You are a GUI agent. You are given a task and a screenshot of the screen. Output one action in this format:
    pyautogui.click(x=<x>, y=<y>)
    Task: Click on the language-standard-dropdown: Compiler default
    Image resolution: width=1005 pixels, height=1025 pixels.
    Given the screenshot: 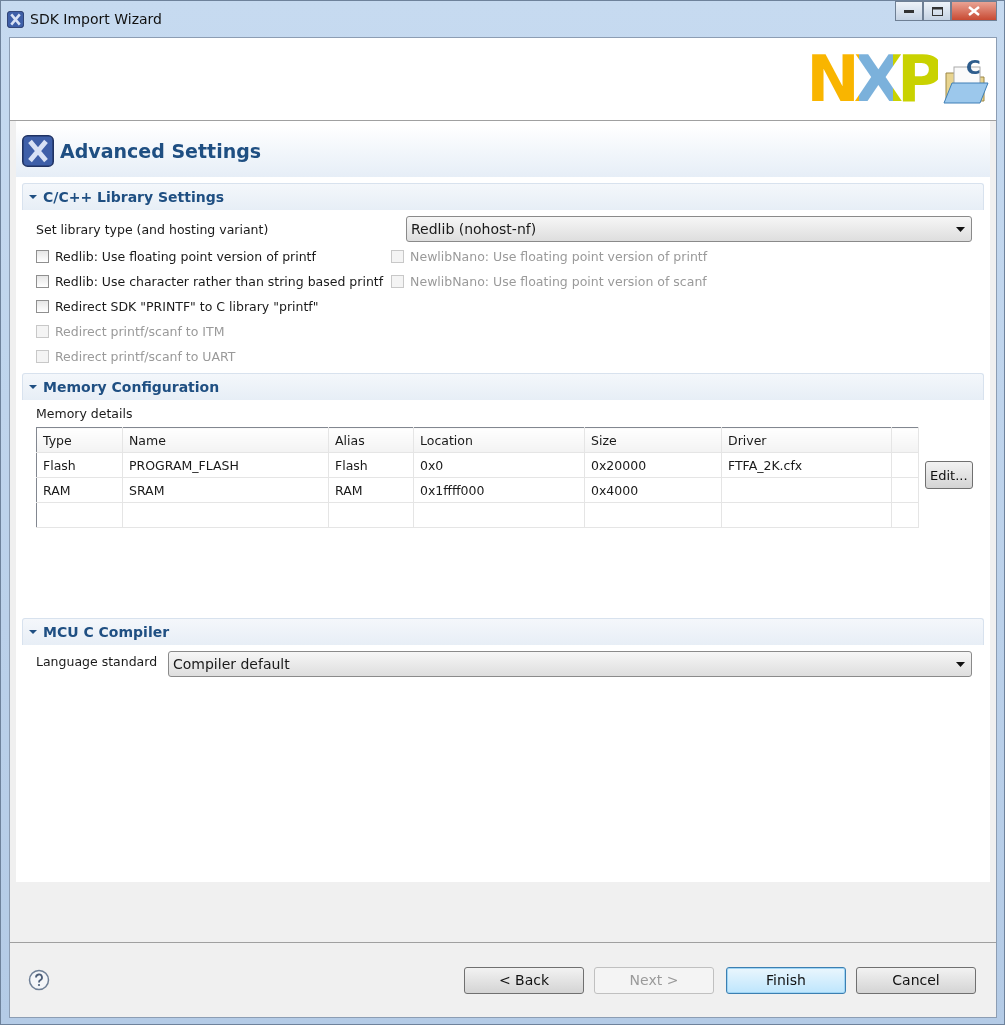 What is the action you would take?
    pyautogui.click(x=570, y=664)
    